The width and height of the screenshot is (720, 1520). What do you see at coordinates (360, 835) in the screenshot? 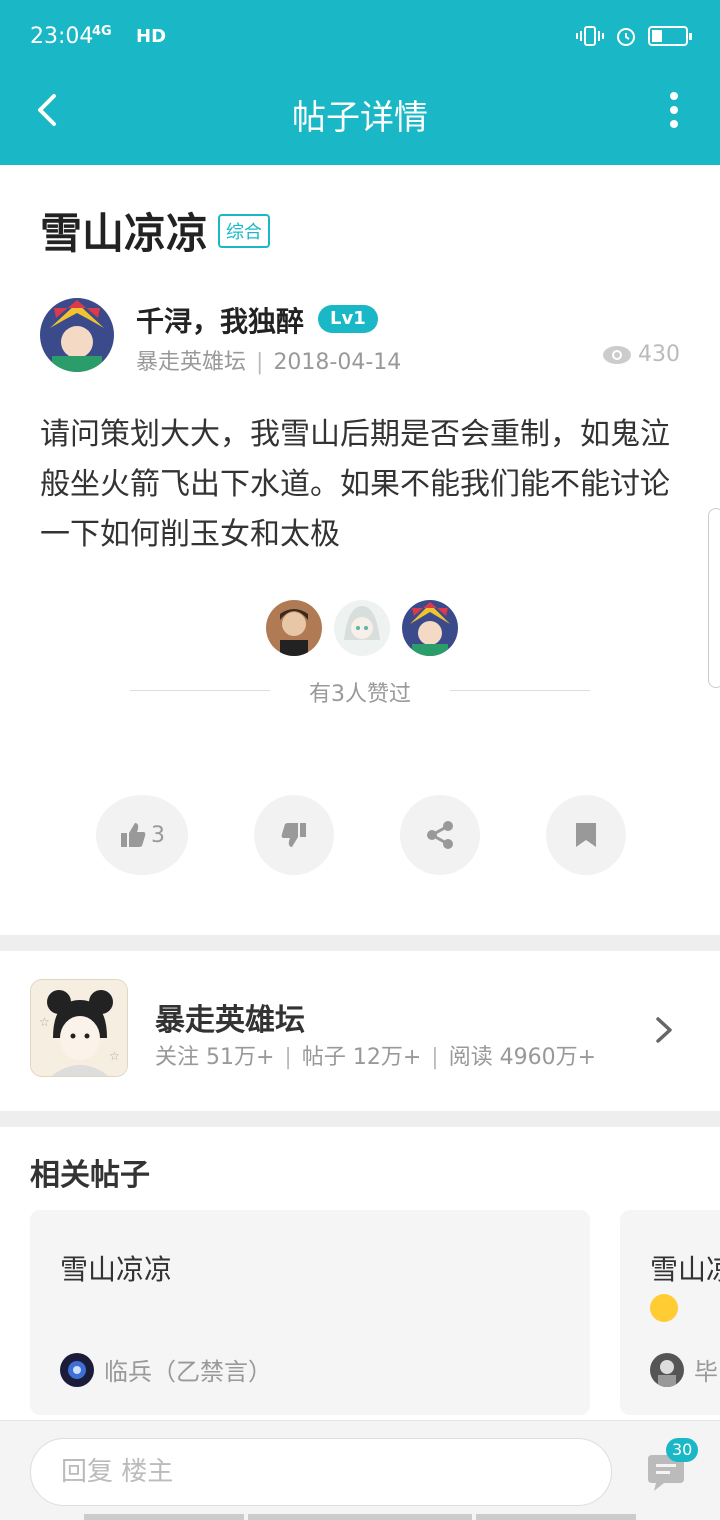
I see `post-actions: 3` at bounding box center [360, 835].